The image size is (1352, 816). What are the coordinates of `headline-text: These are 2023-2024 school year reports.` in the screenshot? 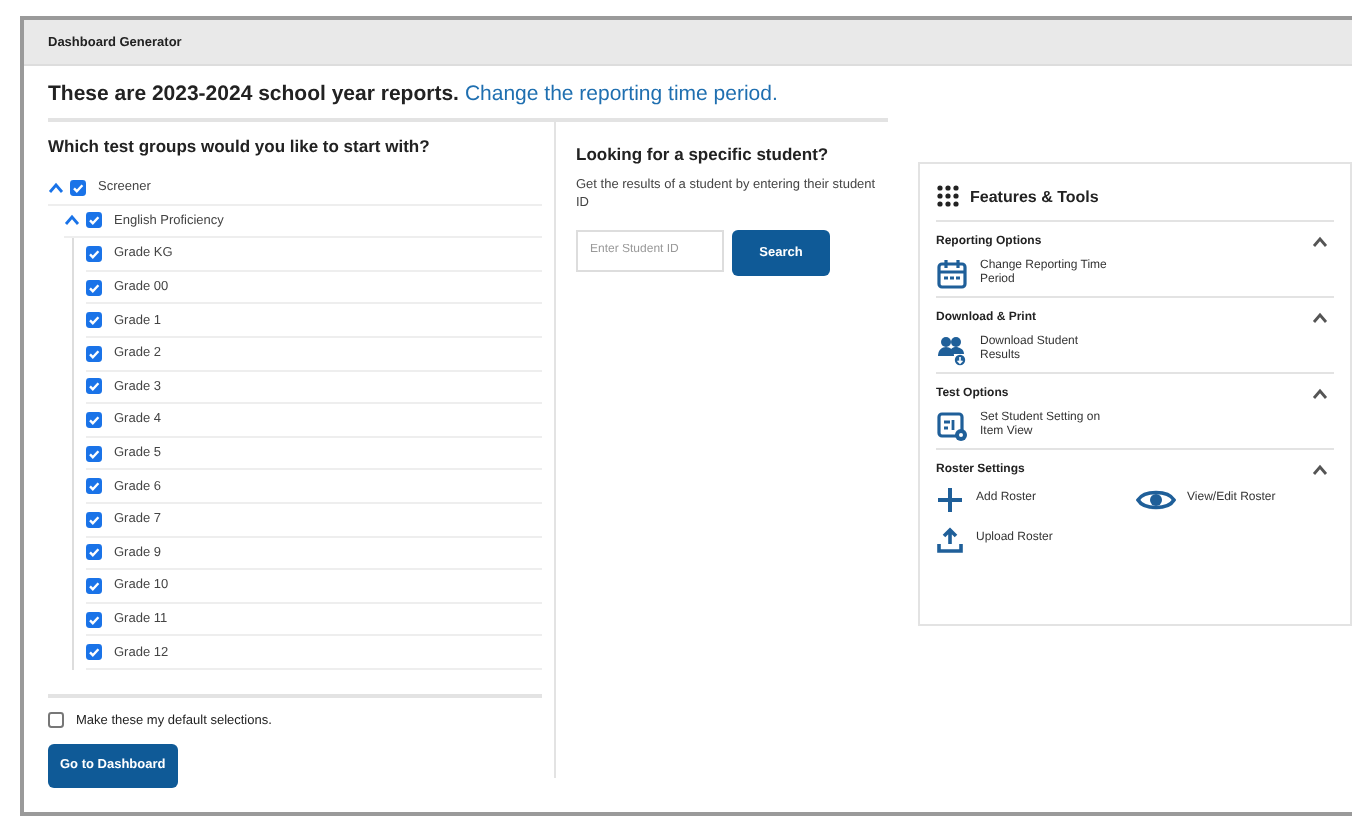 It's located at (253, 94).